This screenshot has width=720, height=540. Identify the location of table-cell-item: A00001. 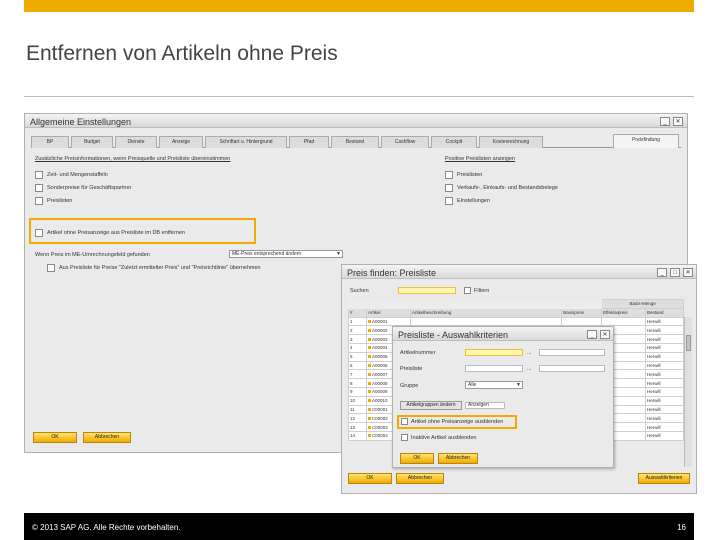
(388, 321).